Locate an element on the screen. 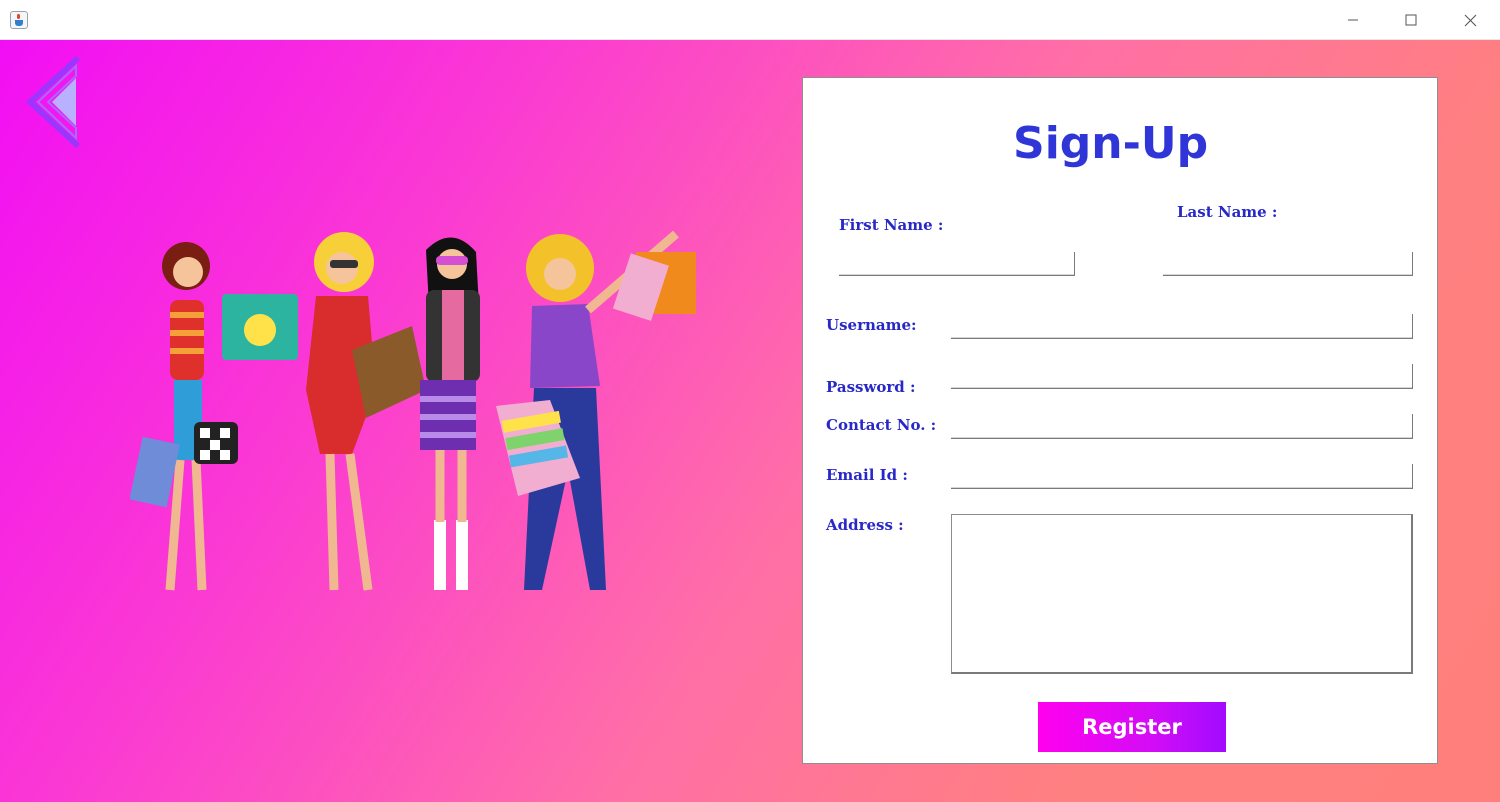 This screenshot has width=1500, height=802. minimize-button is located at coordinates (1353, 20).